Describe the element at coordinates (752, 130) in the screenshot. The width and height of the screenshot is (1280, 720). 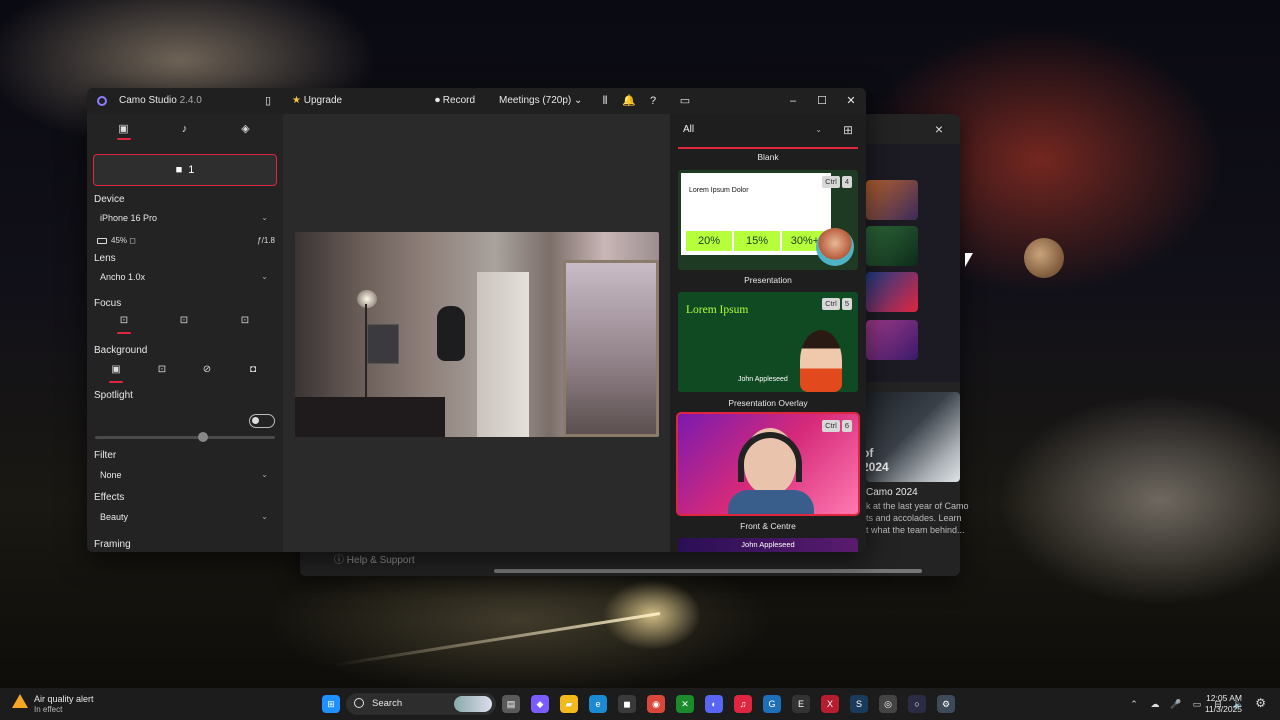
I see `scenes-filter-dropdown: All ⌄` at that location.